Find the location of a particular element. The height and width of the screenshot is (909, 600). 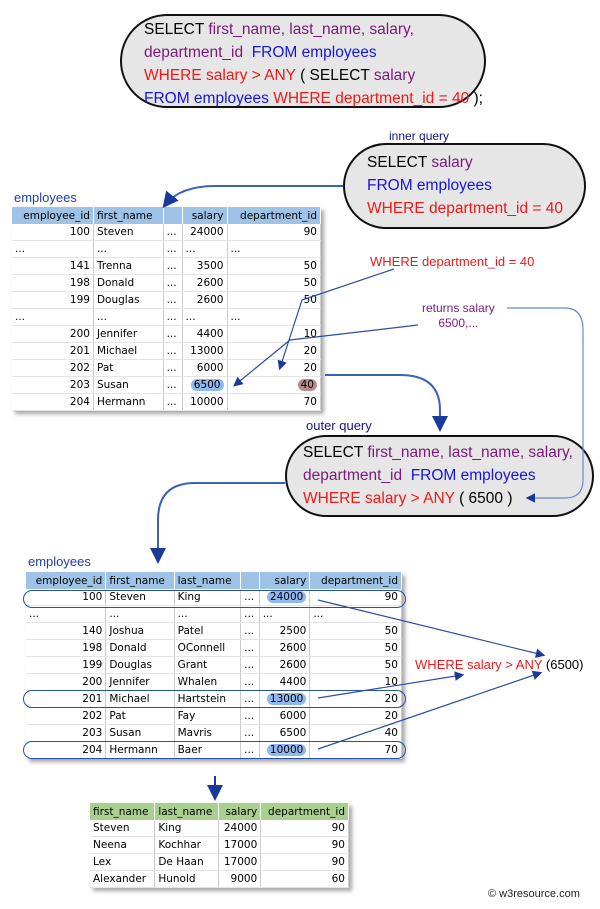

query-token: ); is located at coordinates (478, 98).